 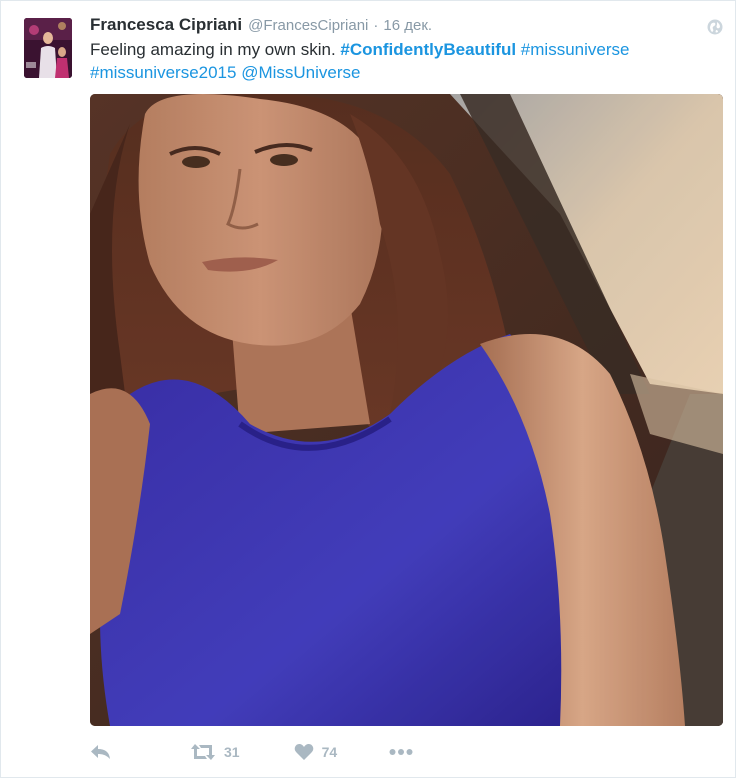 I want to click on retweet-icon, so click(x=203, y=752).